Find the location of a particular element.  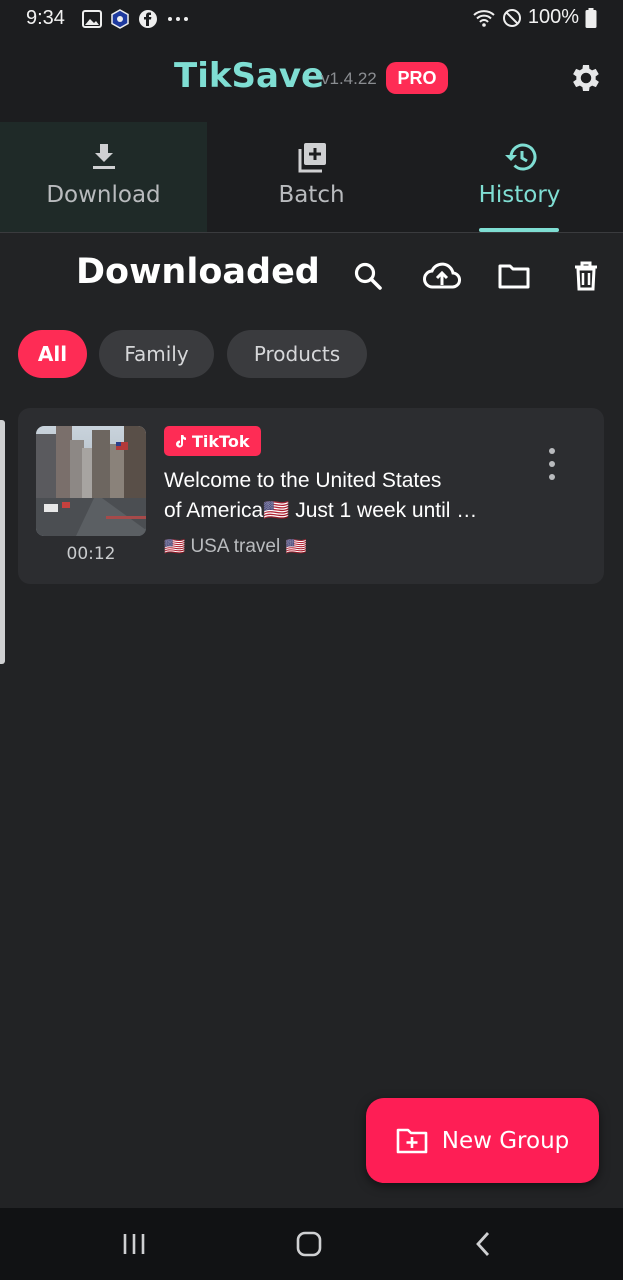

folder-icon is located at coordinates (514, 276).